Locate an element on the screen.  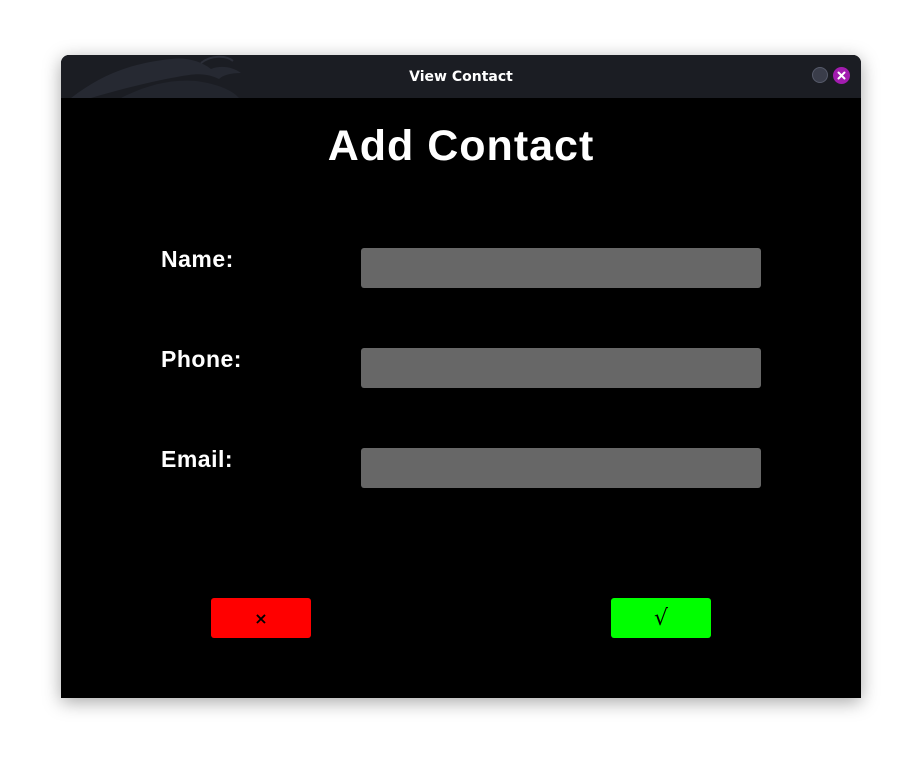
cancel-button-label: × is located at coordinates (261, 618).